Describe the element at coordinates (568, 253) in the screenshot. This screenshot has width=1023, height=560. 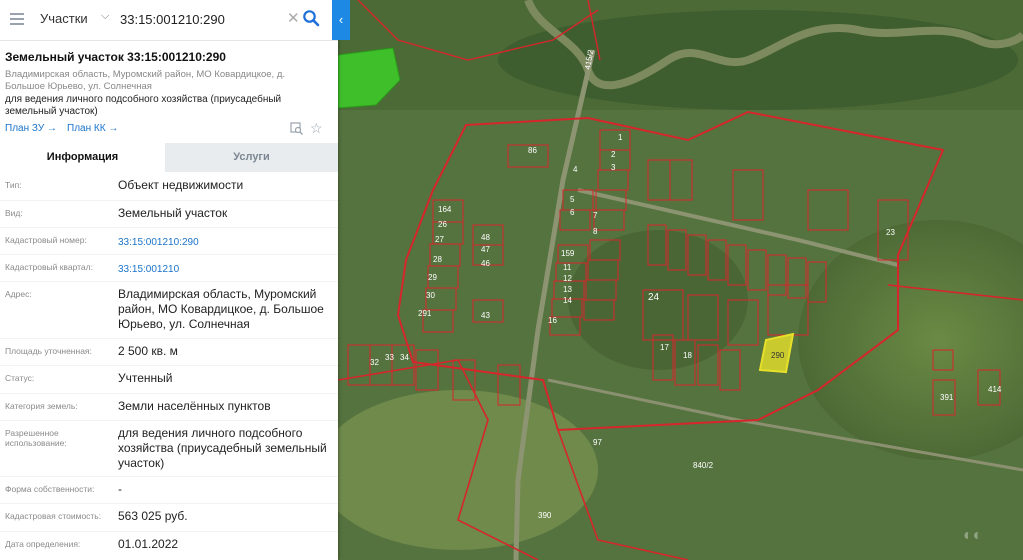
I see `map-label: 159` at that location.